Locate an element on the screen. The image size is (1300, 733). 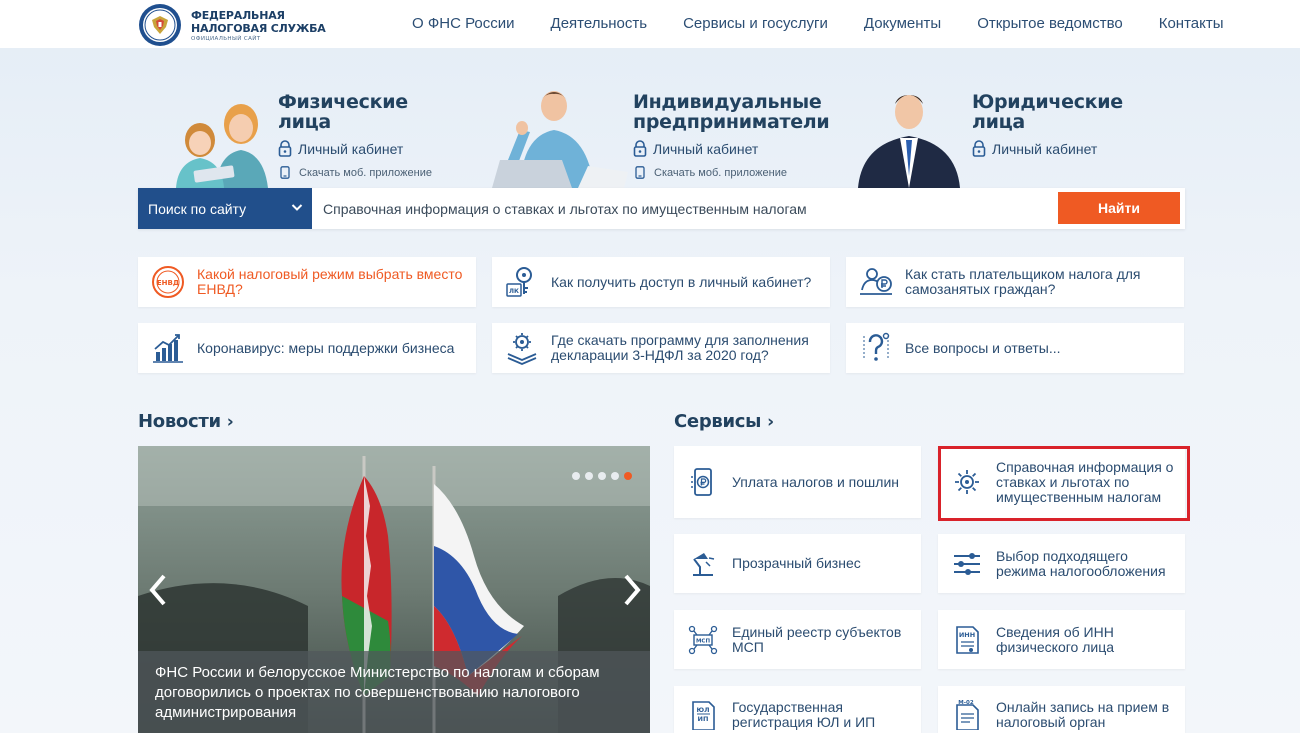
hero-title-legal: Юридические лица is located at coordinates (1047, 112).